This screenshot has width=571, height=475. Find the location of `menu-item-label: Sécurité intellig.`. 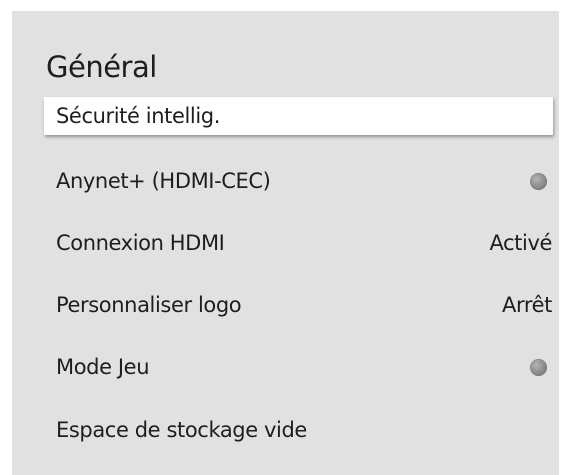

menu-item-label: Sécurité intellig. is located at coordinates (138, 116).